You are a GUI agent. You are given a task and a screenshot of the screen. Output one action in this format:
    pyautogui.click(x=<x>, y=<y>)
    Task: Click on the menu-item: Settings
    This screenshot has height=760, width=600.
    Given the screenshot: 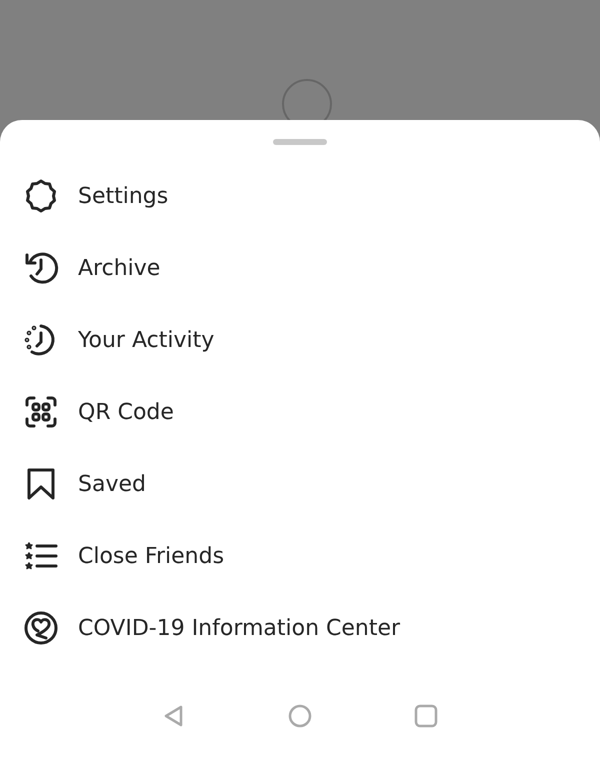 What is the action you would take?
    pyautogui.click(x=300, y=196)
    